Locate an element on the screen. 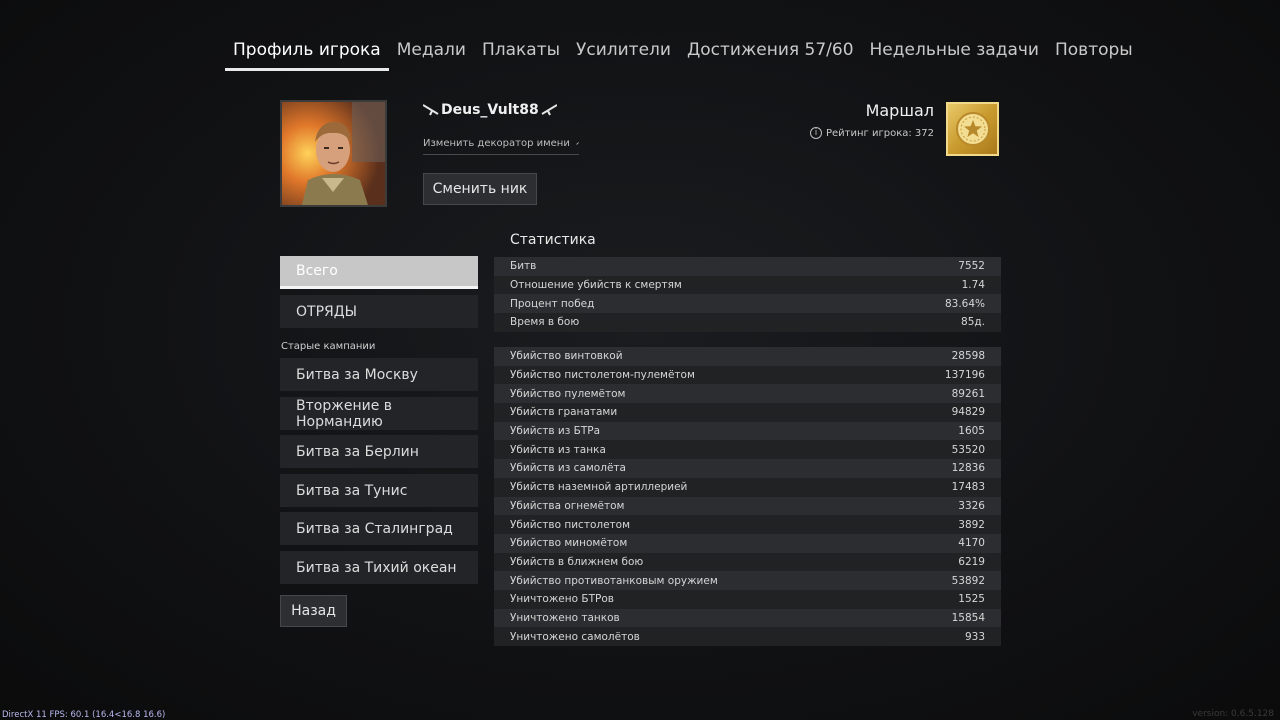  tab-boosters: Усилители is located at coordinates (623, 54).